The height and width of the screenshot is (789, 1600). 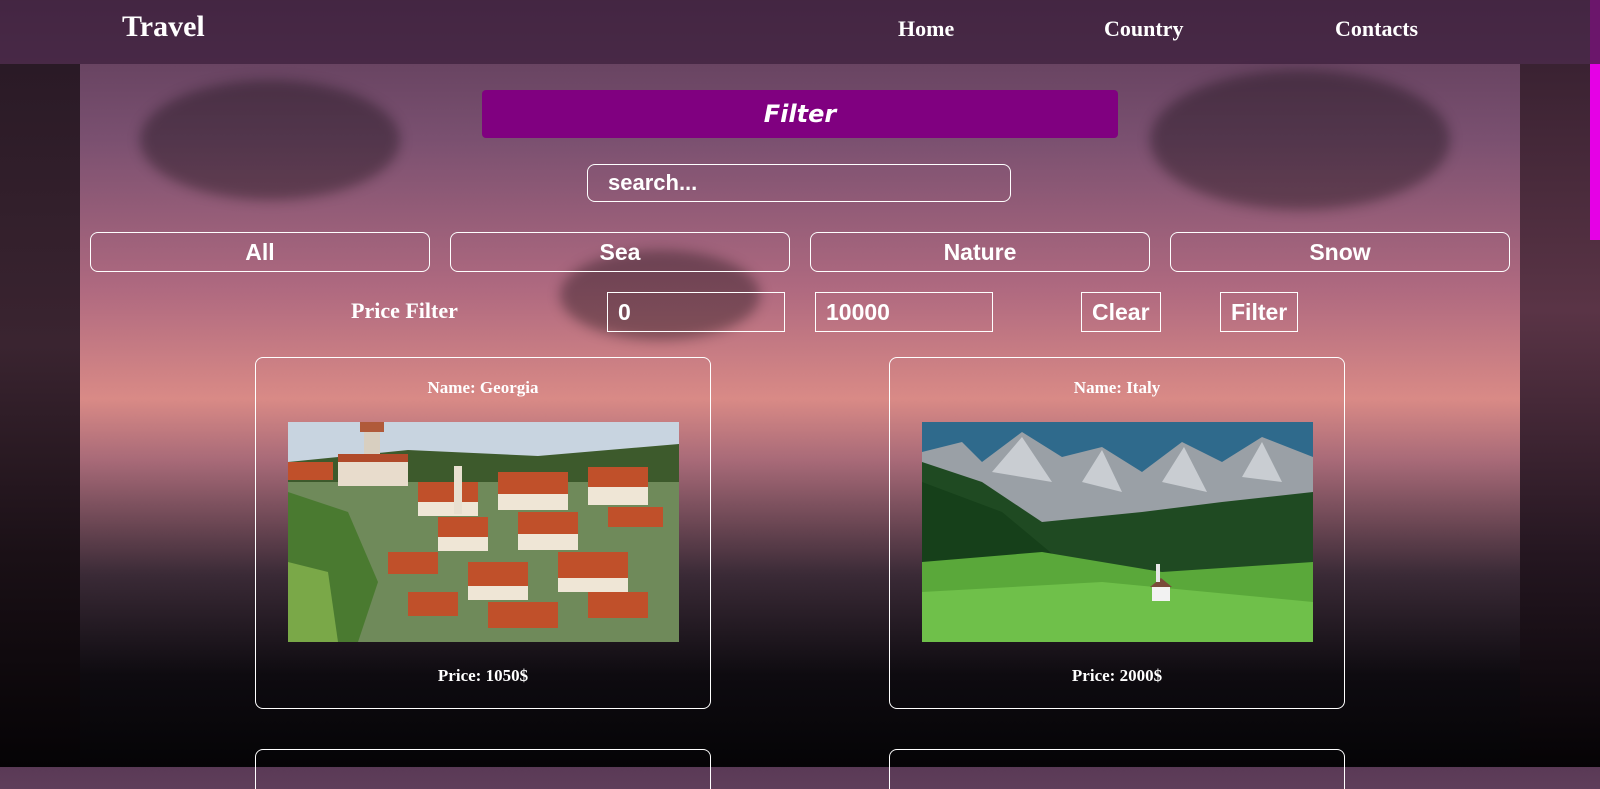 I want to click on category-all-button: All, so click(x=260, y=252).